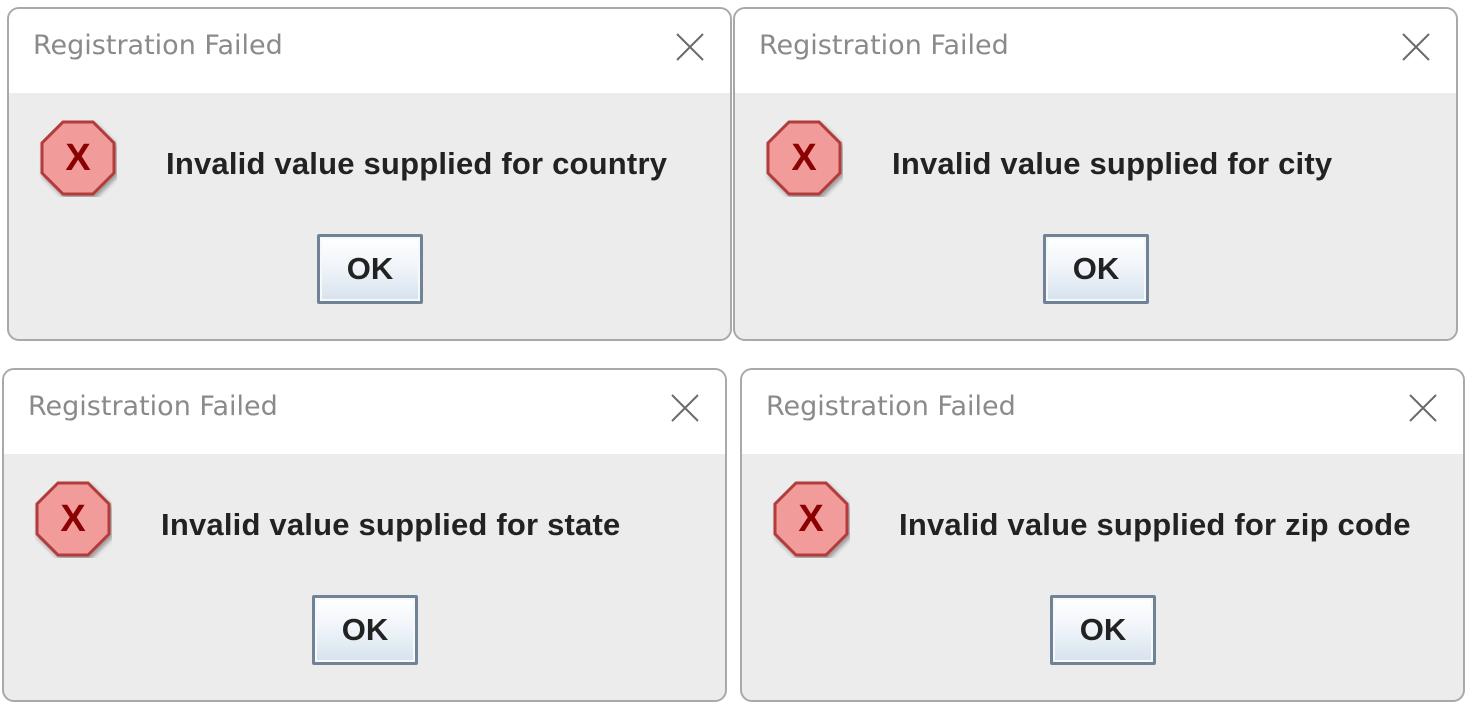  What do you see at coordinates (417, 163) in the screenshot?
I see `error-message: Invalid value supplied for country` at bounding box center [417, 163].